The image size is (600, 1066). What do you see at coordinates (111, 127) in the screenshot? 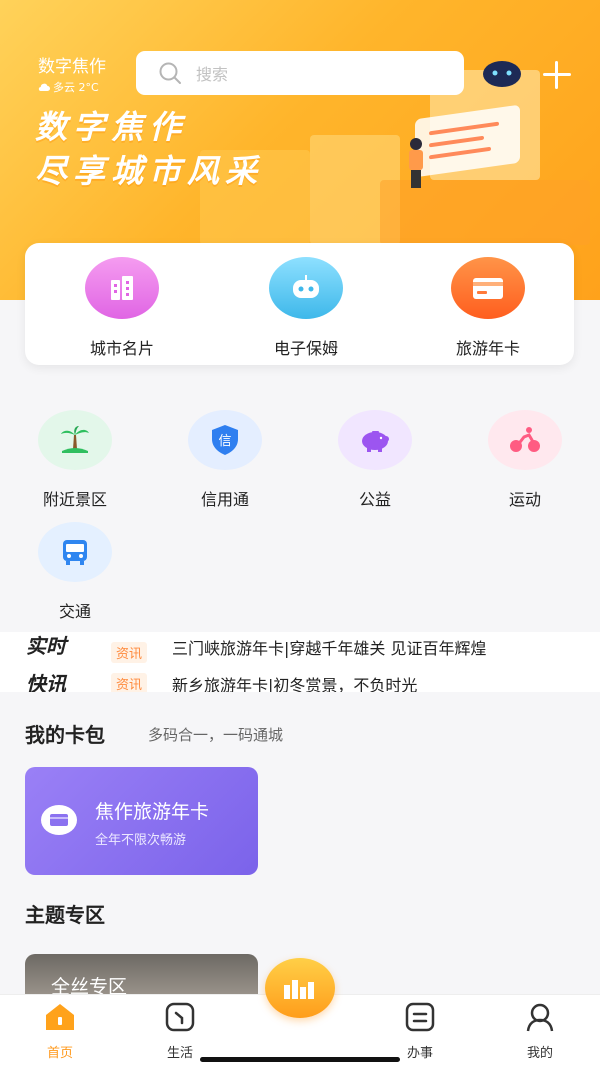
I see `banner-slogan: 数字焦作` at bounding box center [111, 127].